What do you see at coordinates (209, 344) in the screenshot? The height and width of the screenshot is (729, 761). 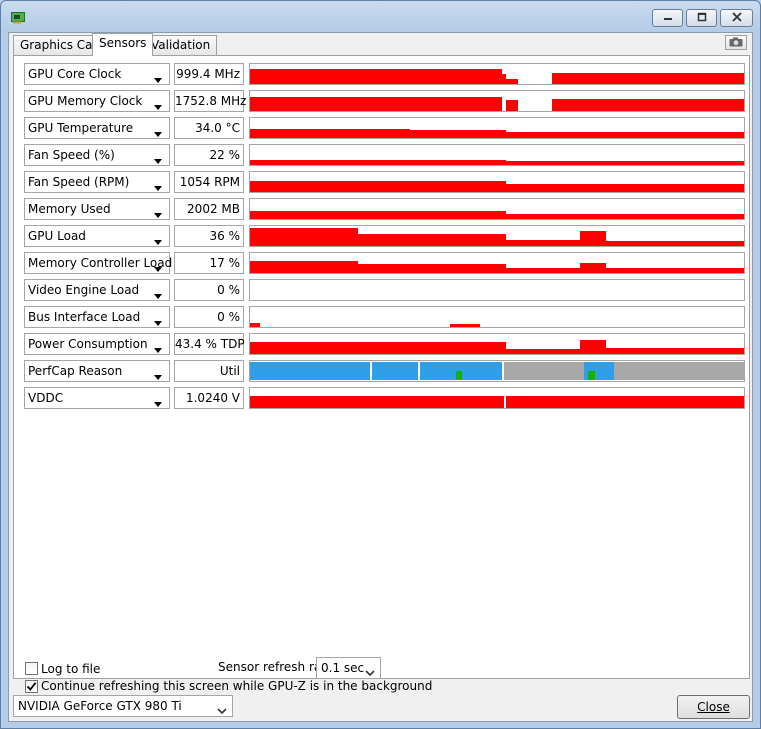 I see `sensor-value: 43.4 % TDP` at bounding box center [209, 344].